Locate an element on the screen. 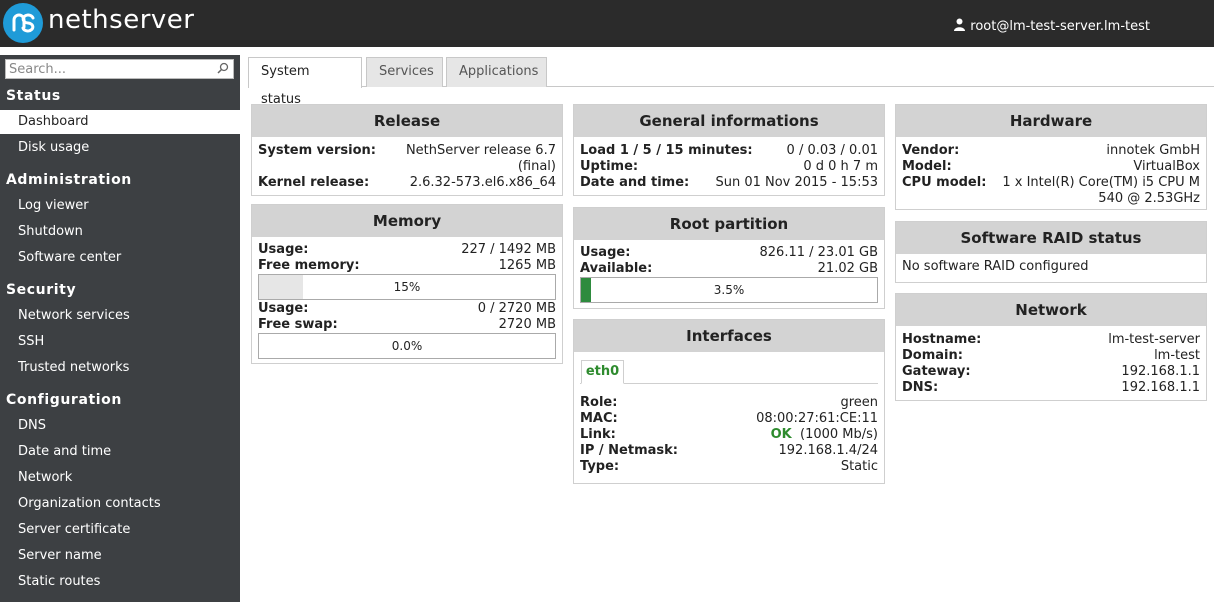 This screenshot has width=1214, height=608. hardware-title: Hardware is located at coordinates (1051, 121).